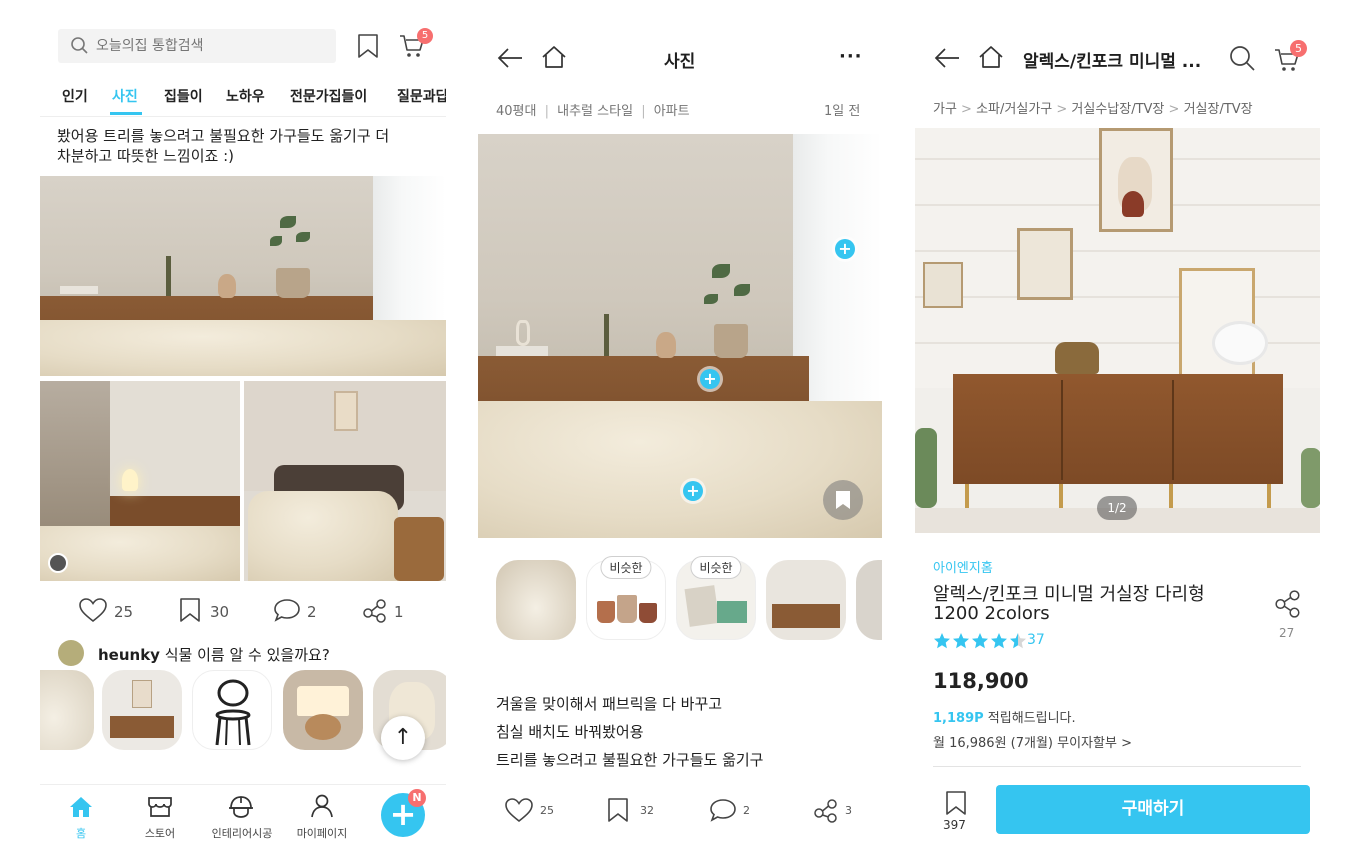 This screenshot has height=847, width=1372. Describe the element at coordinates (1014, 109) in the screenshot. I see `breadcrumb-item-2: 소파/거실가구` at that location.